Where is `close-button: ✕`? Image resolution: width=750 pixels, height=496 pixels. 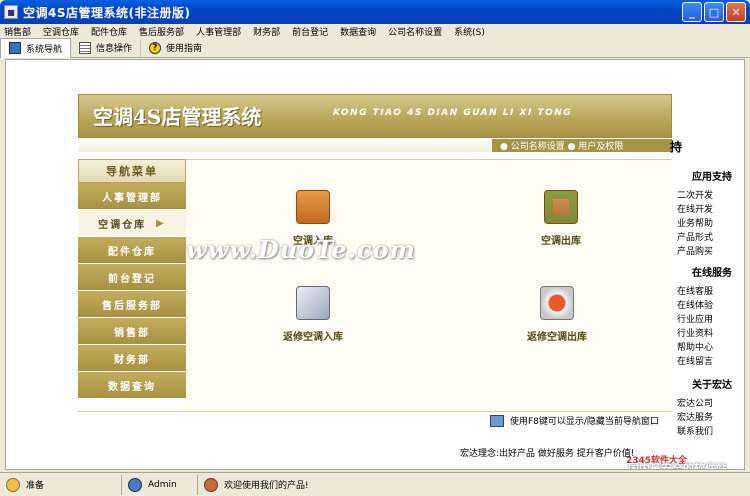 close-button: ✕ is located at coordinates (736, 12).